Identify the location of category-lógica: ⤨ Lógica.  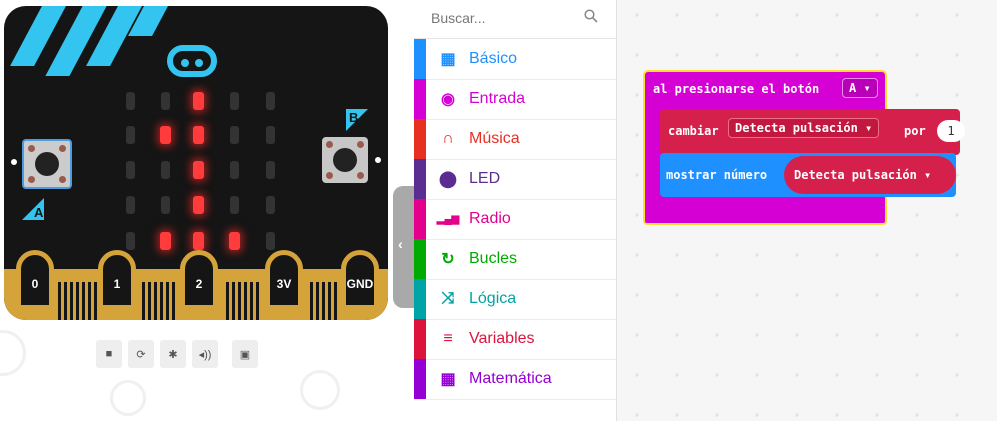
(515, 299).